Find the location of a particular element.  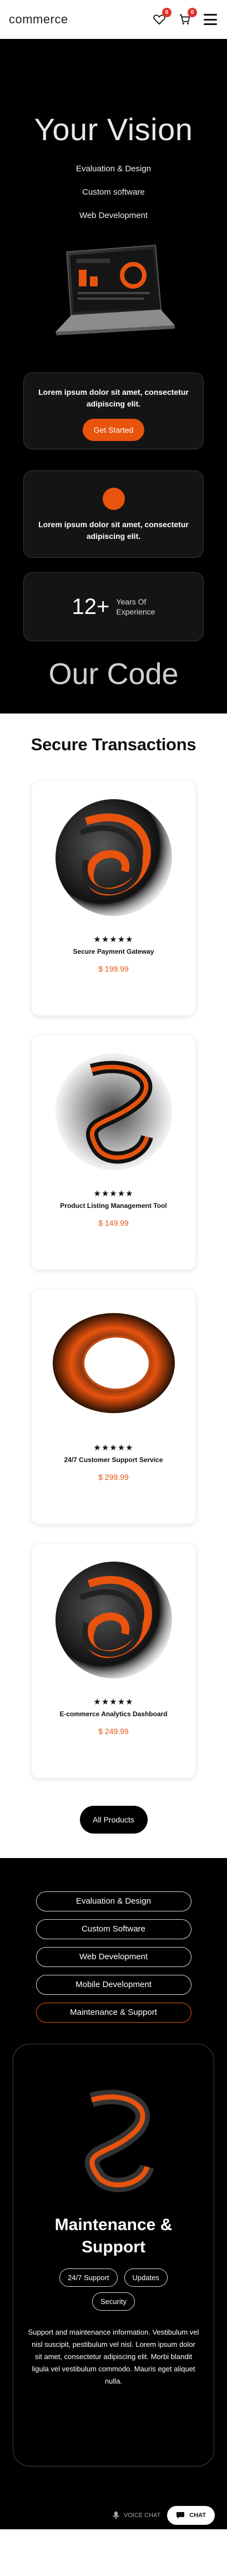

get-started-button: Get Started is located at coordinates (113, 430).